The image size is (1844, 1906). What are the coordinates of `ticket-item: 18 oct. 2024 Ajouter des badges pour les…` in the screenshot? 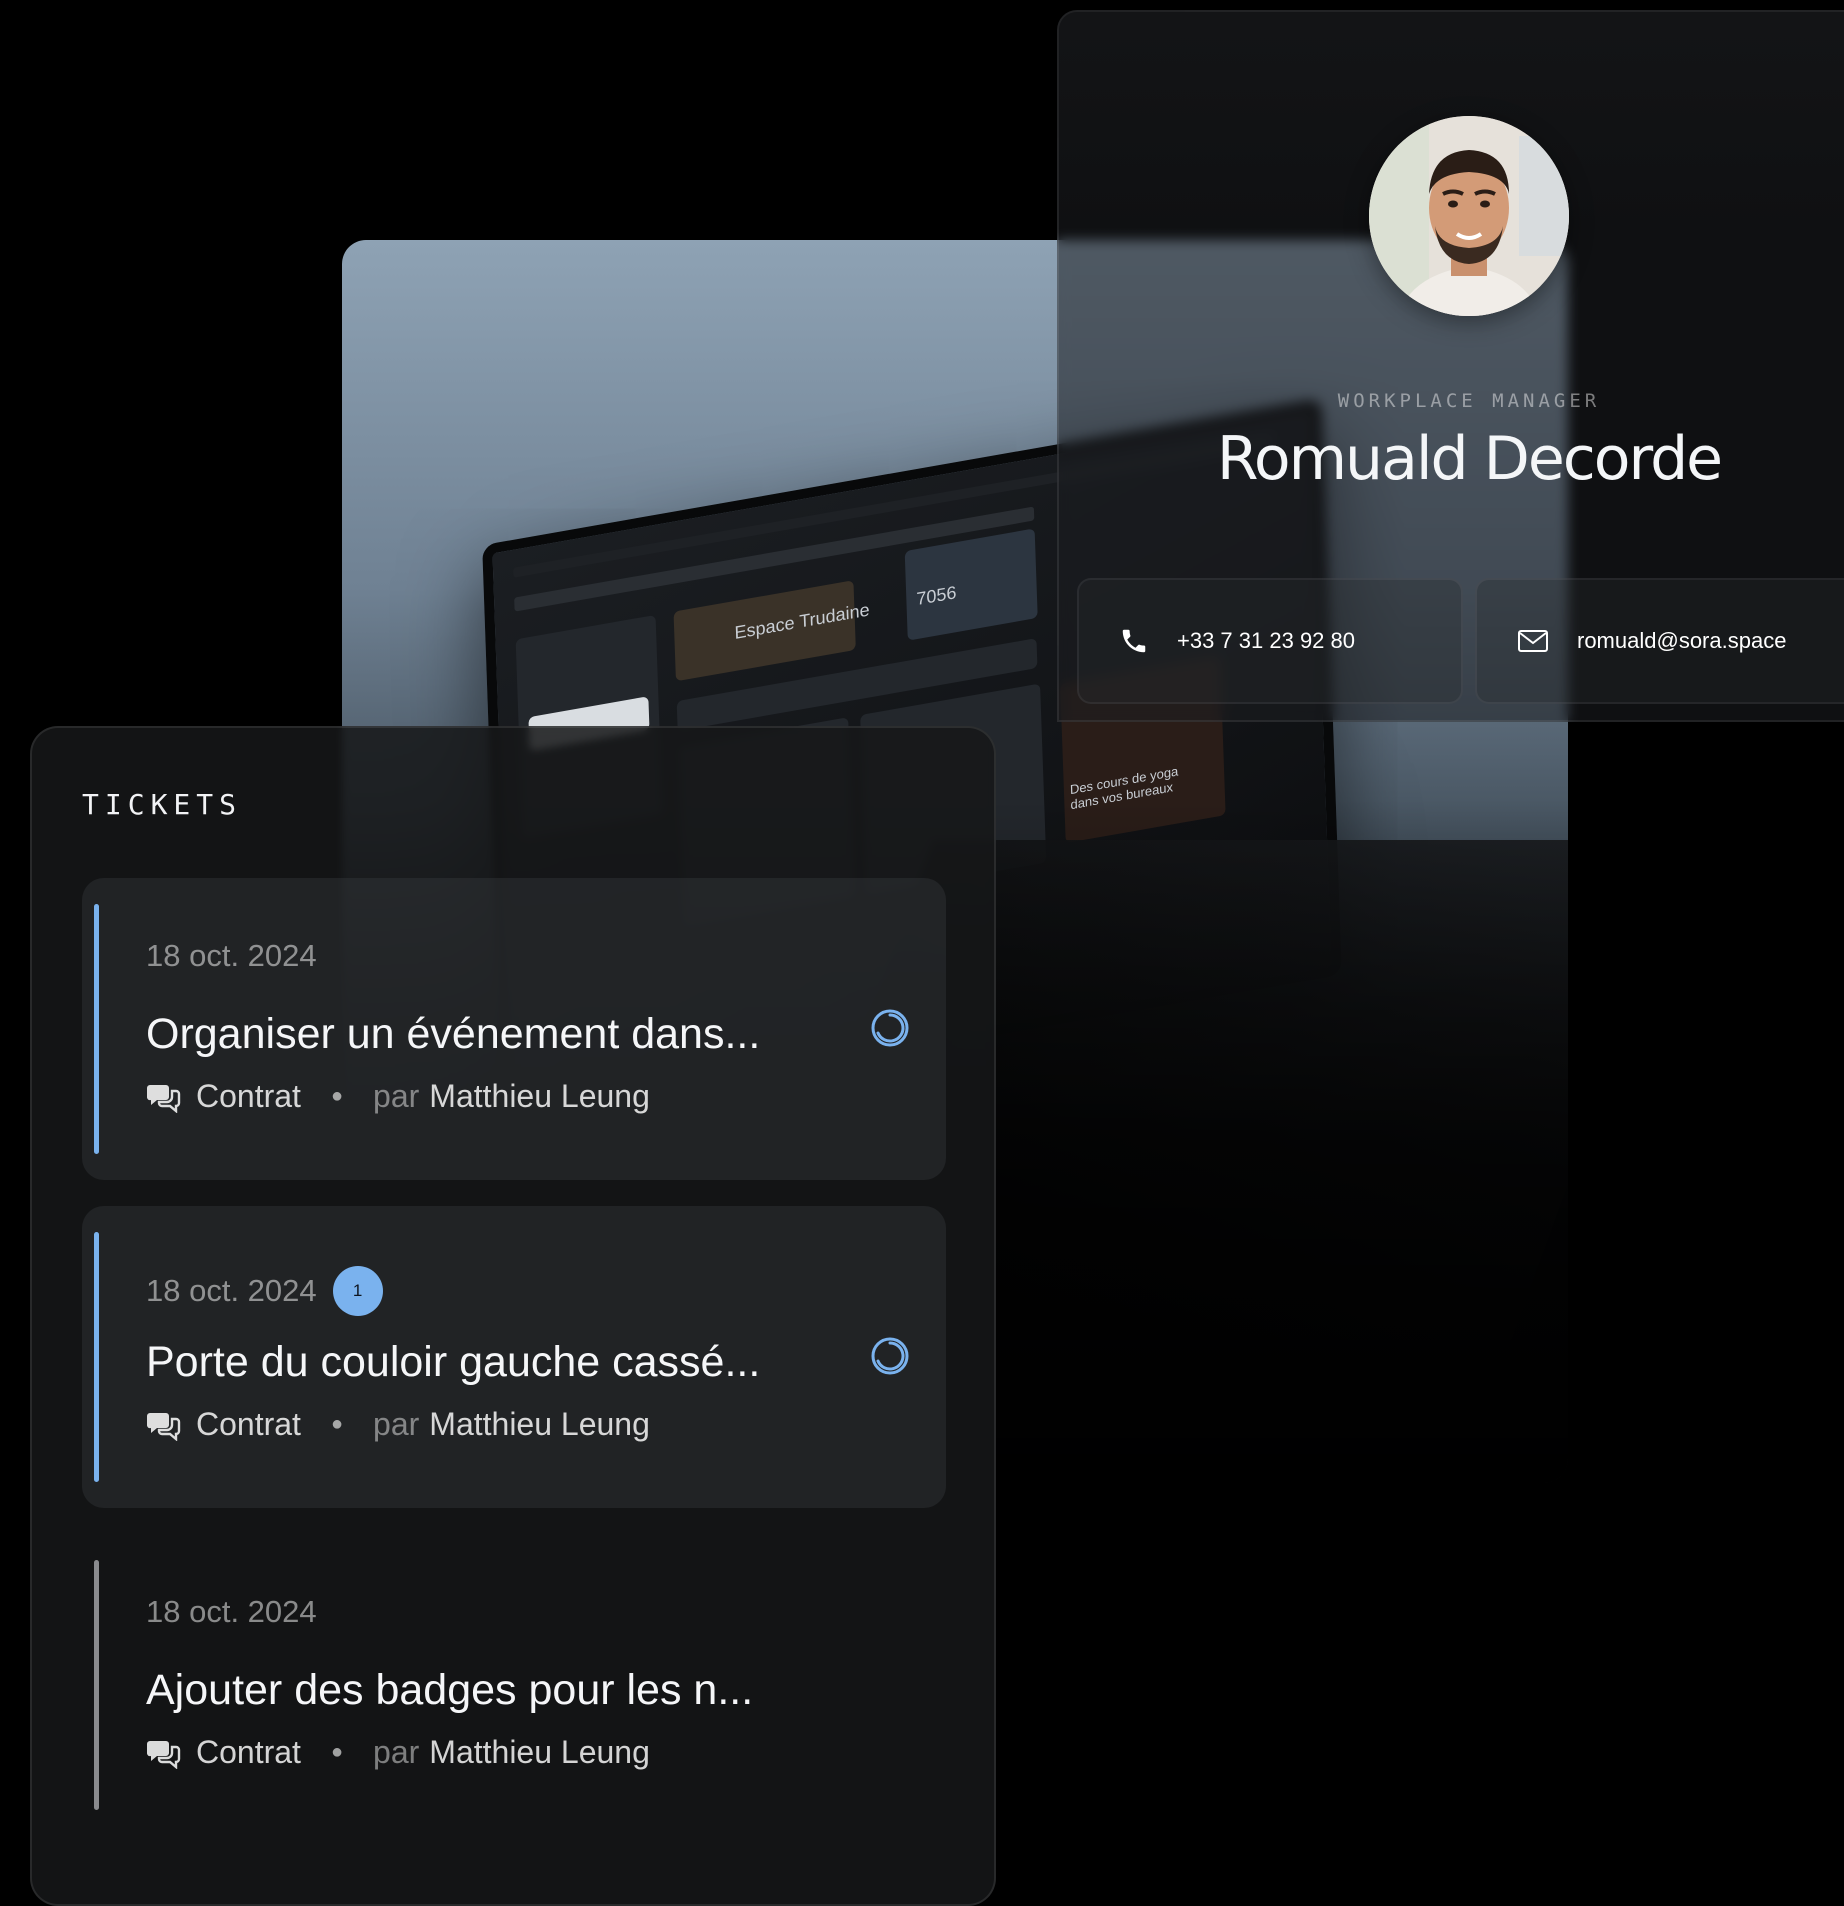 It's located at (514, 1685).